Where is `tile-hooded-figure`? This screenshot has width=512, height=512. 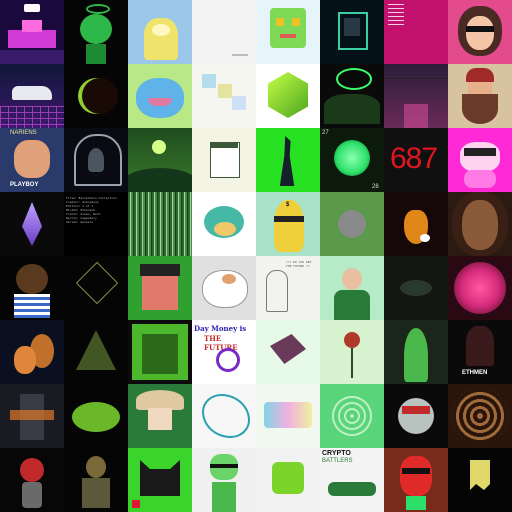 tile-hooded-figure is located at coordinates (416, 352).